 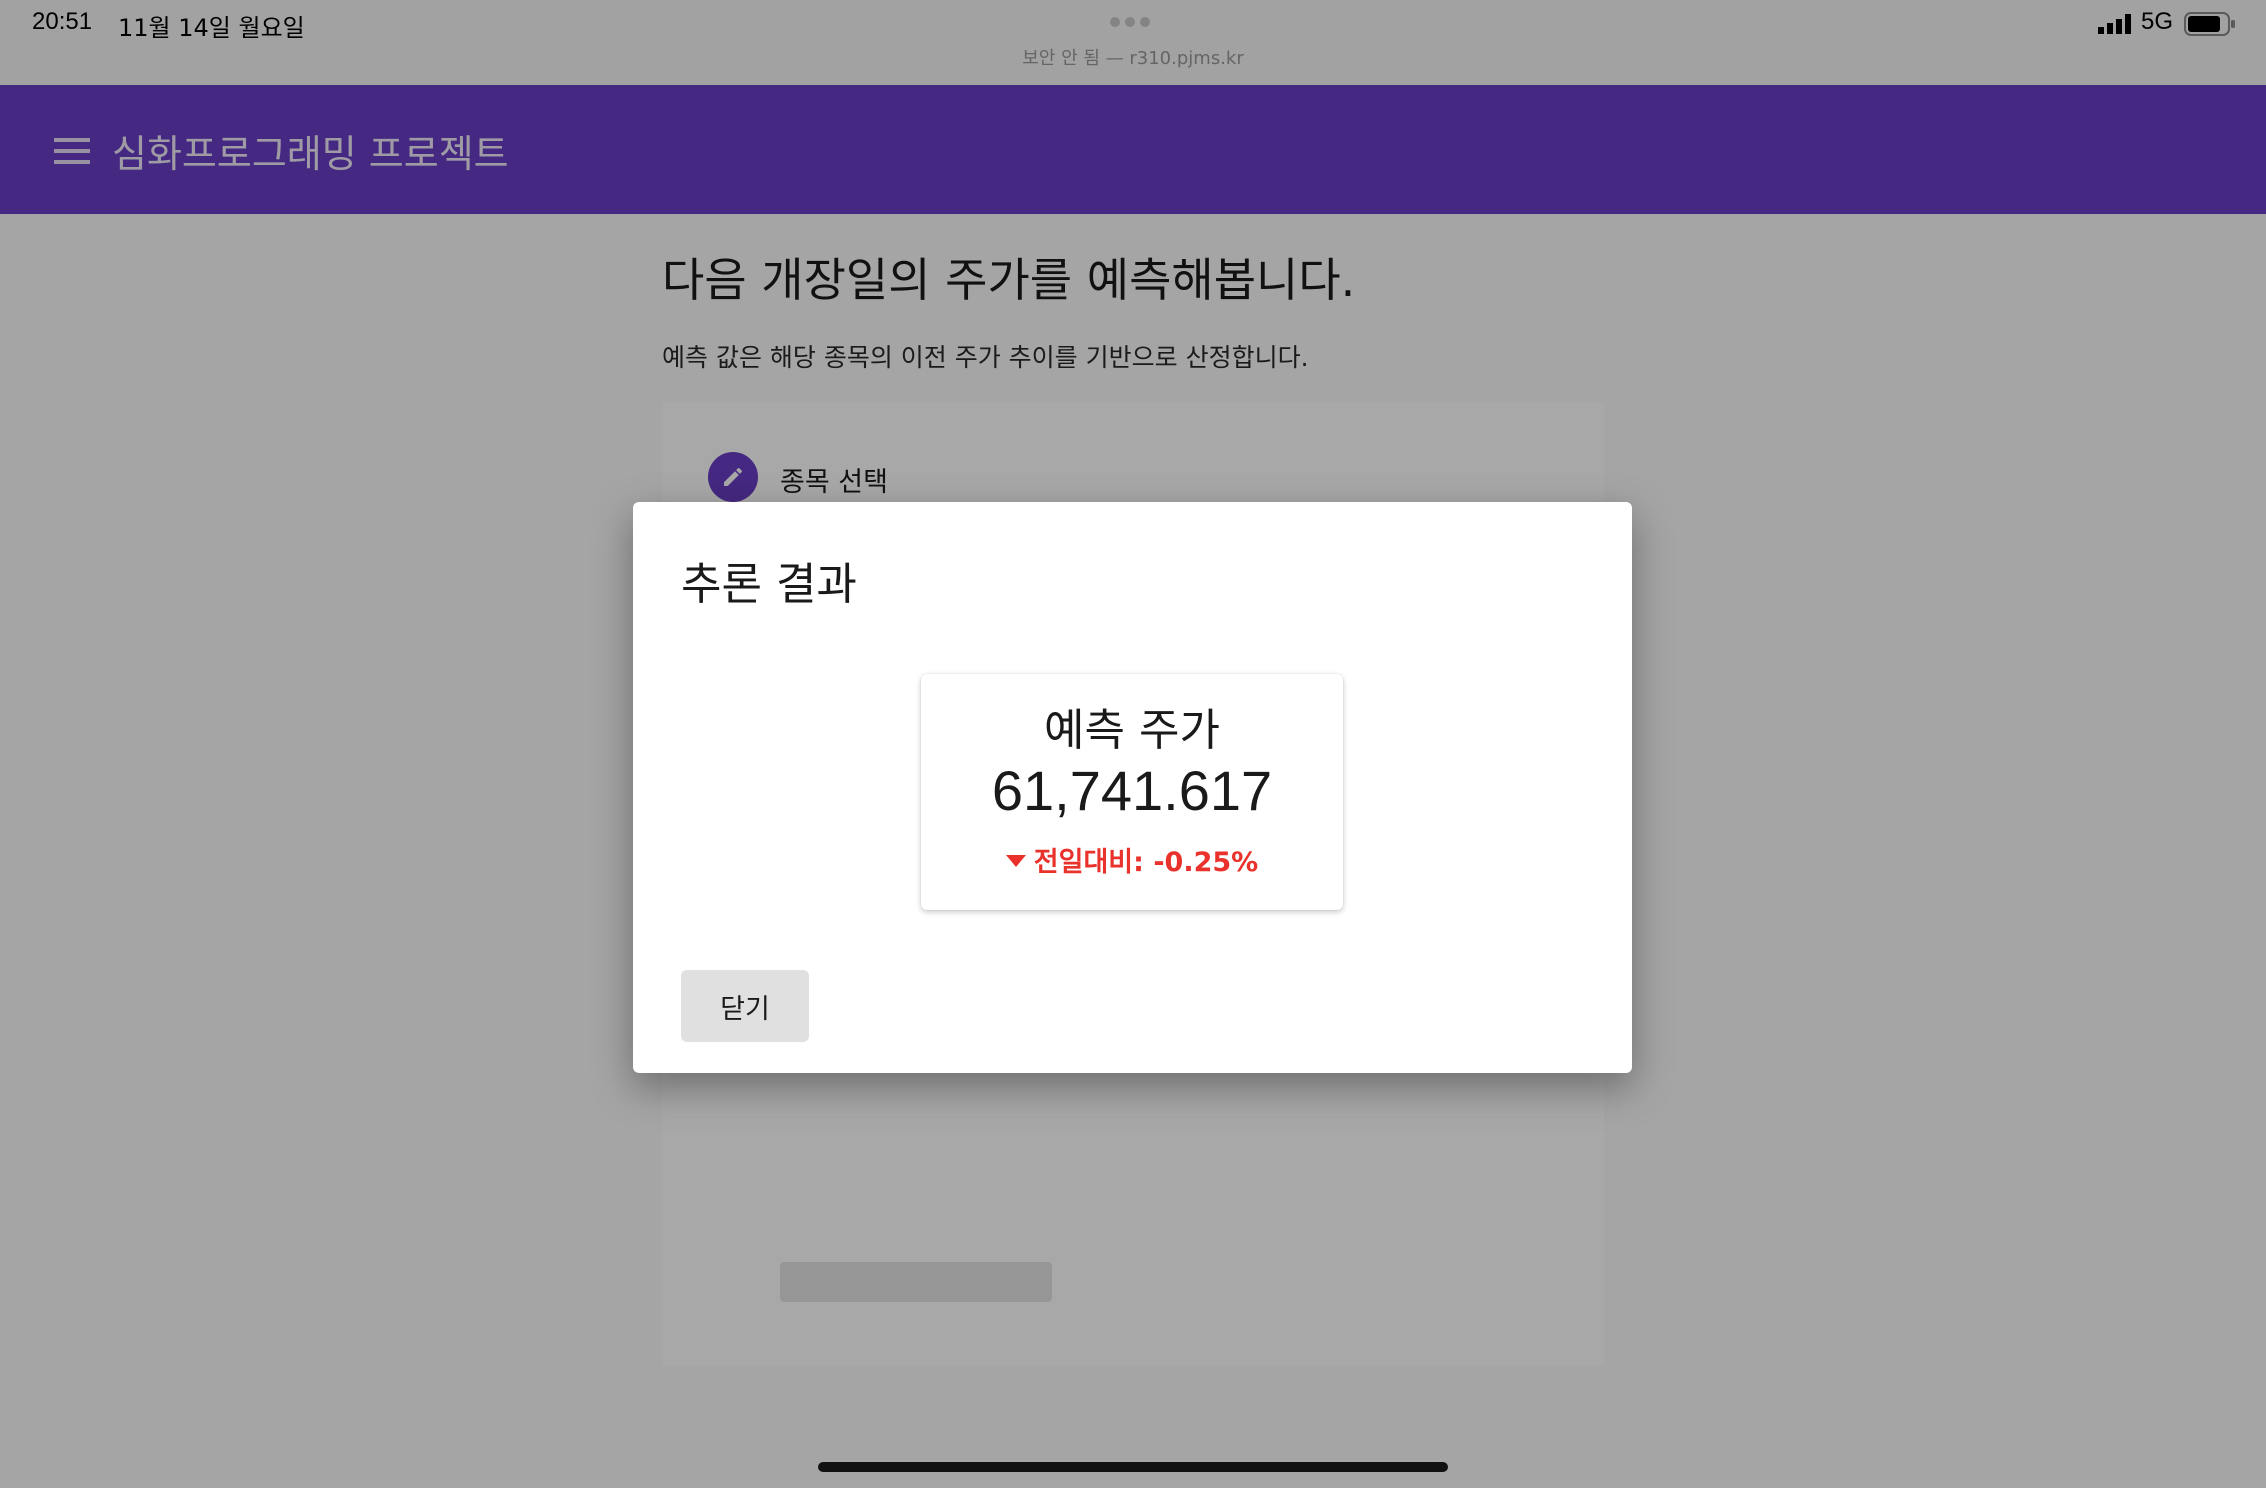 I want to click on result-label: 예측 주가, so click(x=1132, y=730).